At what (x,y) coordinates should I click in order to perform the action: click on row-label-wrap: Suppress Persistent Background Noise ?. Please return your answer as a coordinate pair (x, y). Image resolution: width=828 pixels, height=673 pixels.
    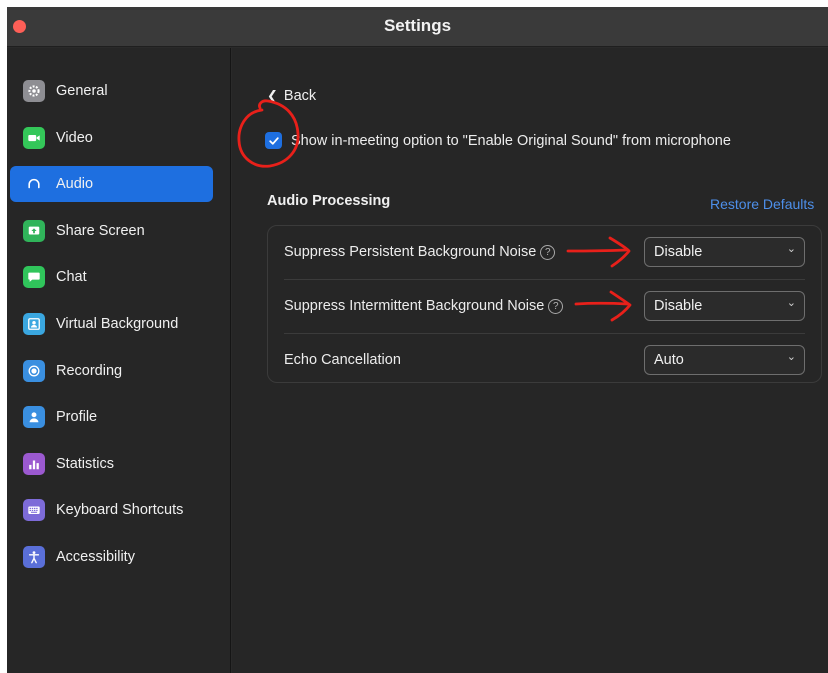
    Looking at the image, I should click on (420, 252).